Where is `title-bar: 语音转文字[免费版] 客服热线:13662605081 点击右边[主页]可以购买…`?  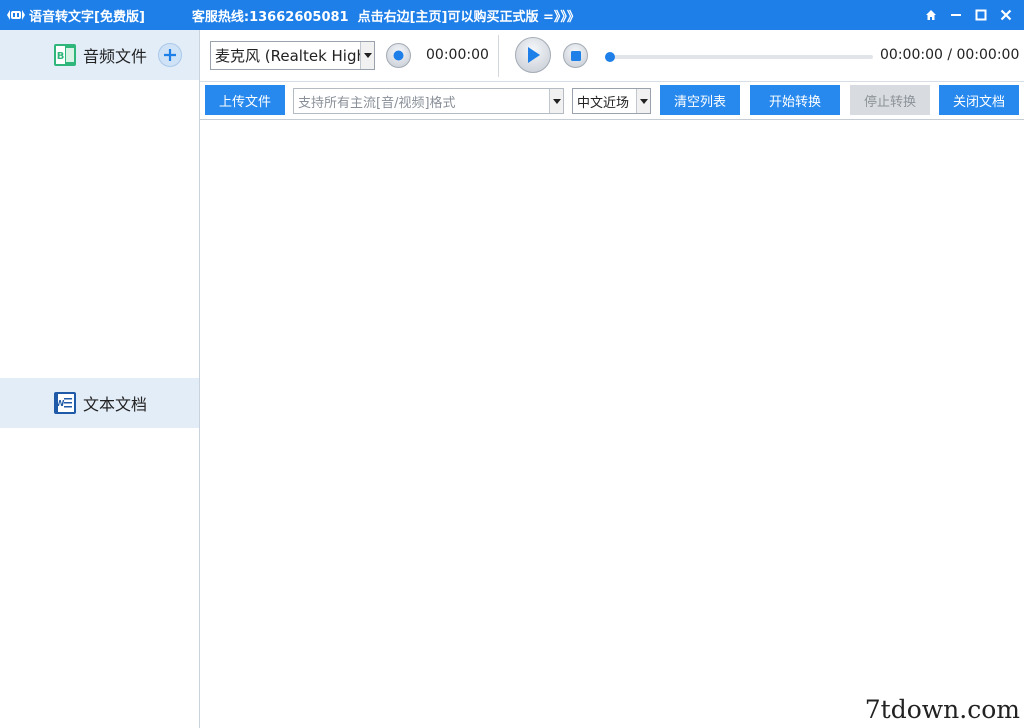
title-bar: 语音转文字[免费版] 客服热线:13662605081 点击右边[主页]可以购买… is located at coordinates (512, 15).